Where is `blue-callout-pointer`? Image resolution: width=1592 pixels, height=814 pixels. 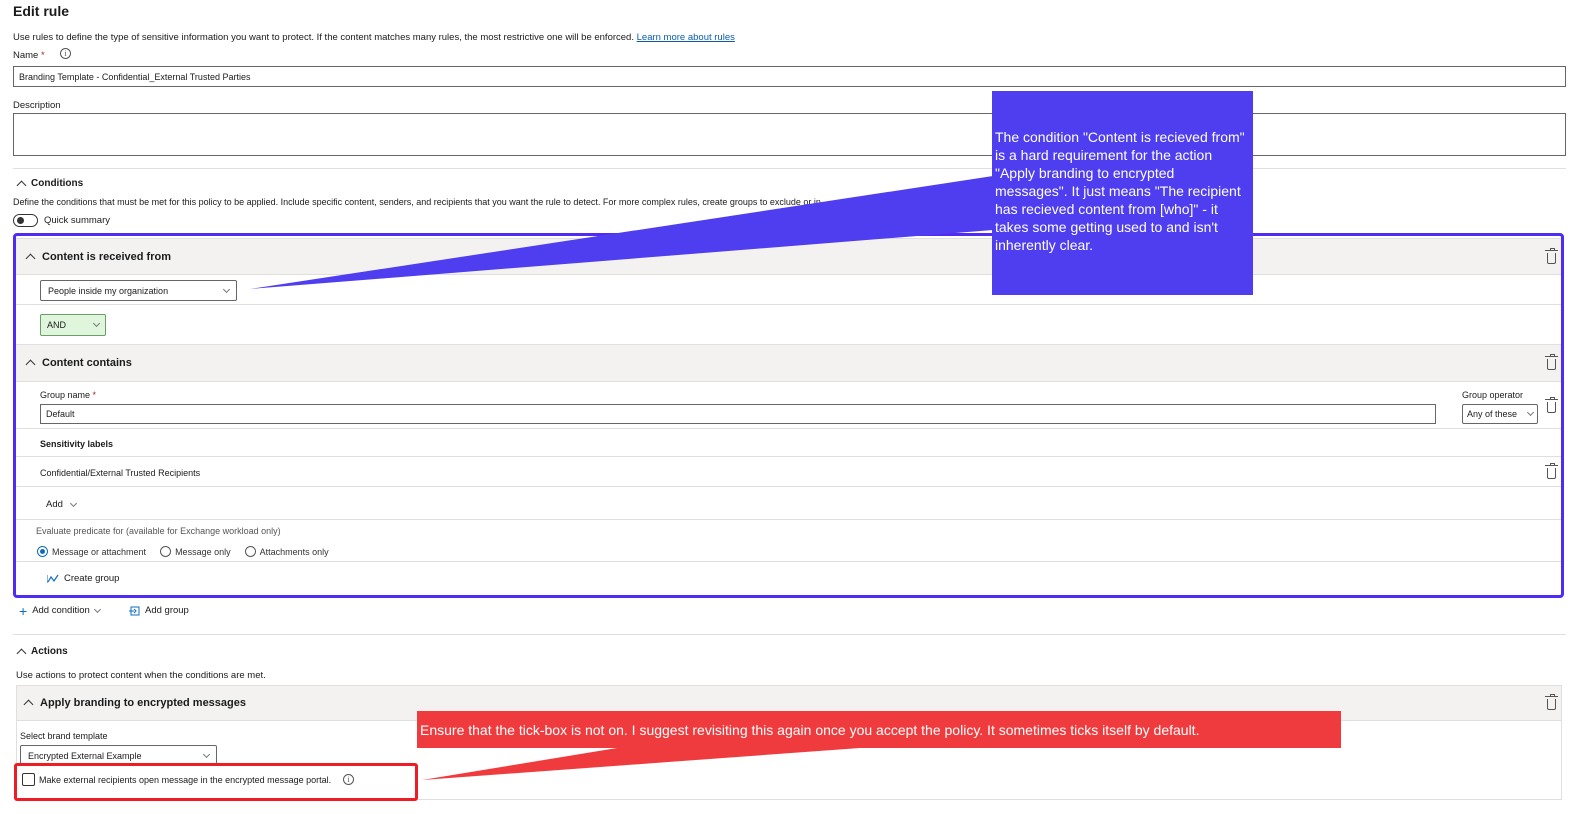 blue-callout-pointer is located at coordinates (621, 232).